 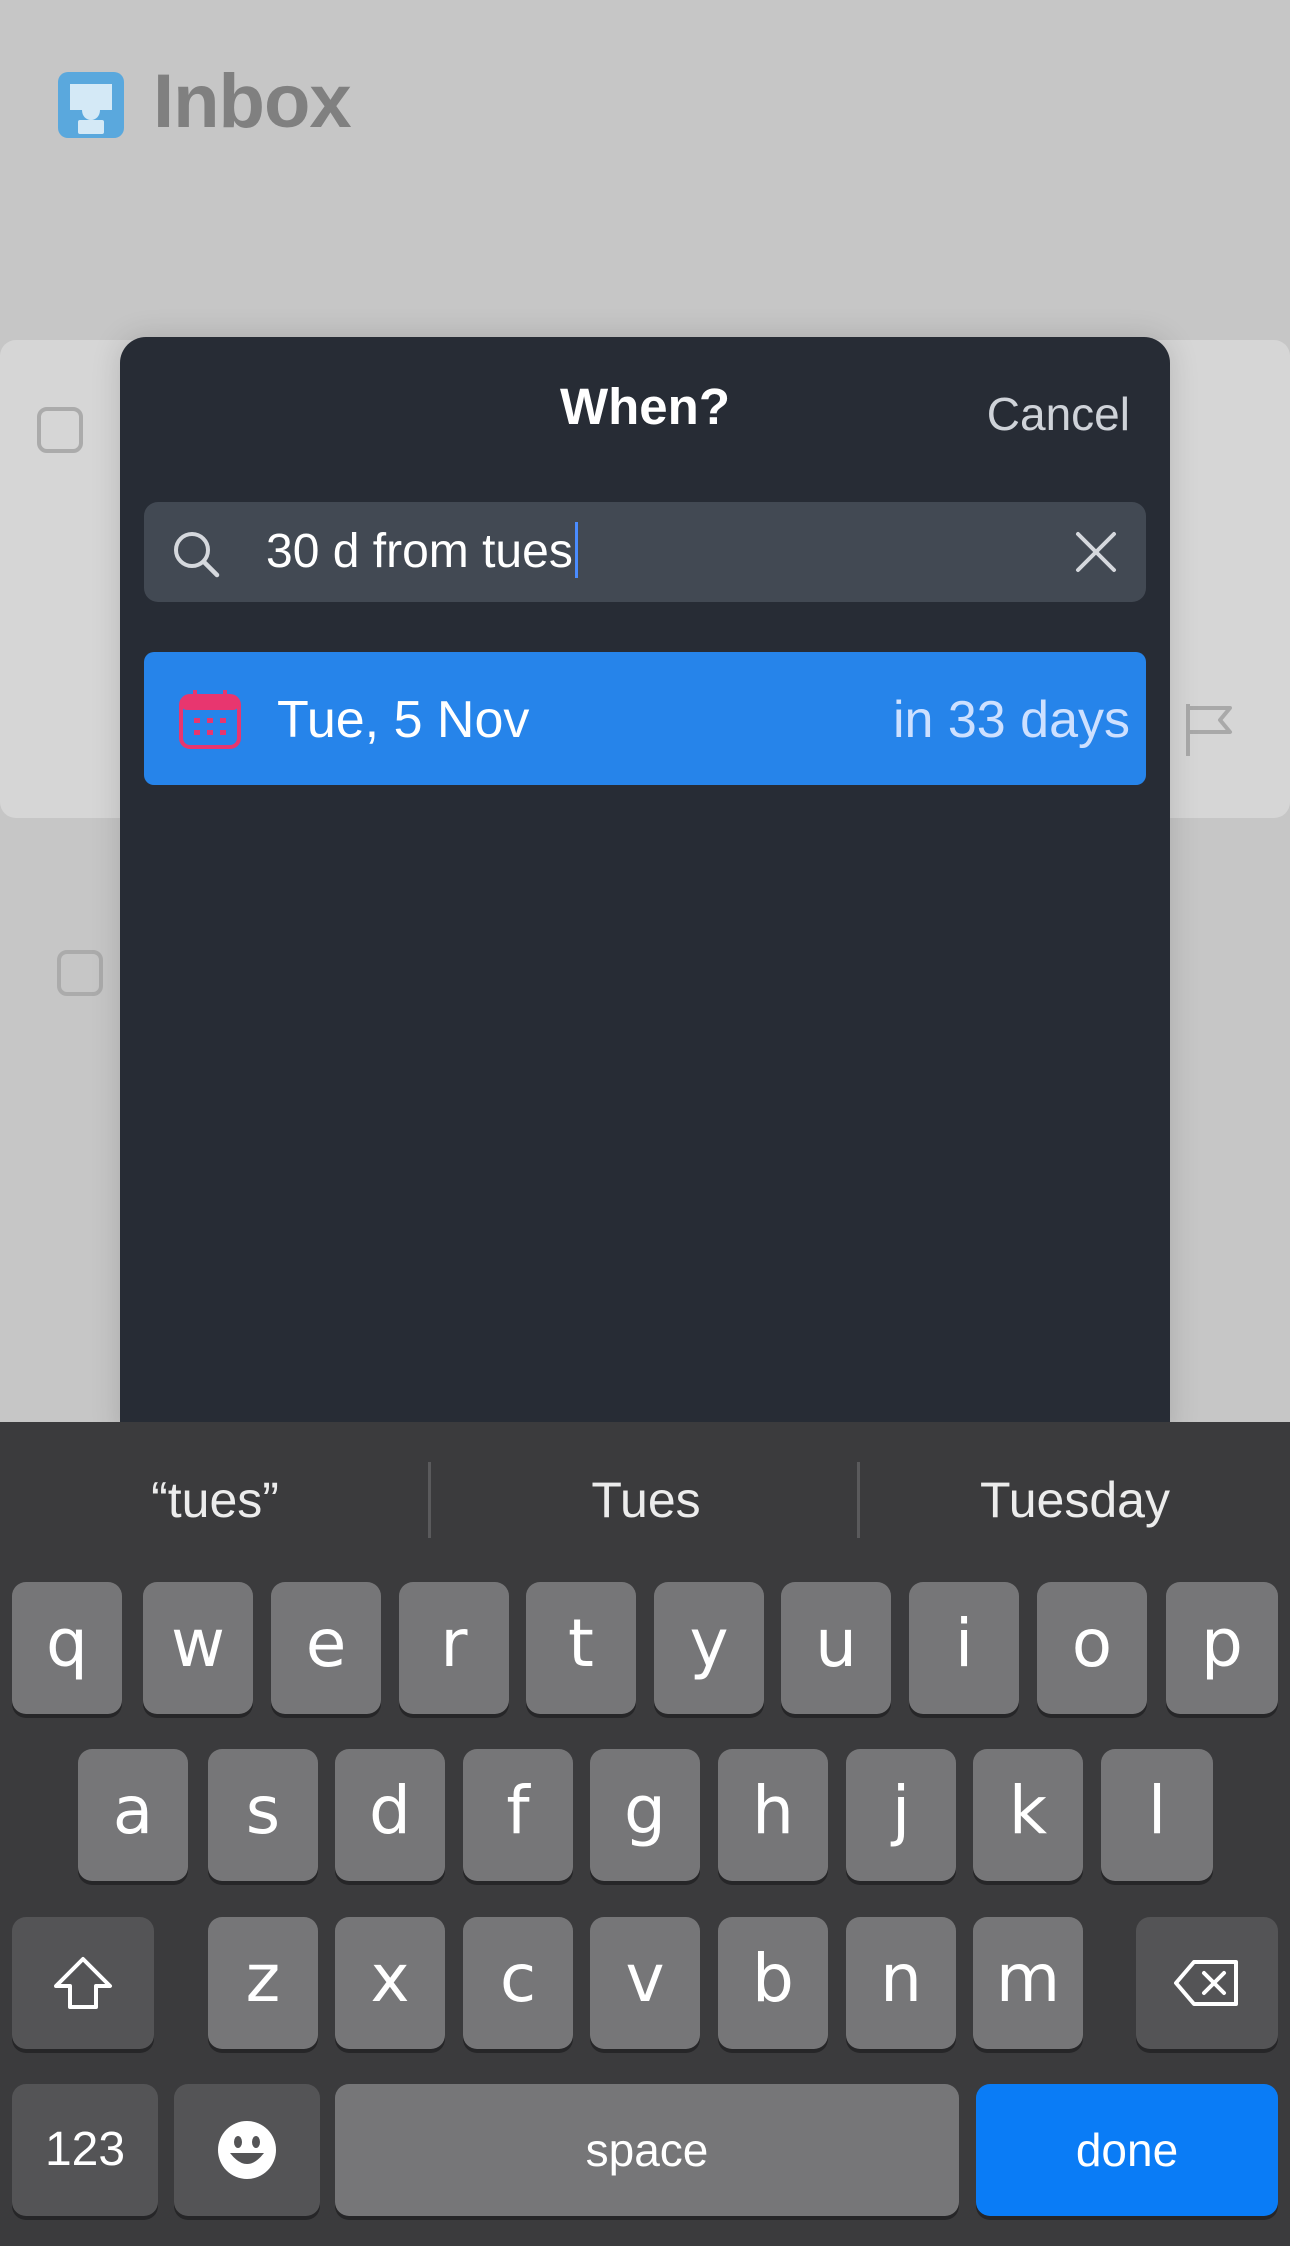 What do you see at coordinates (390, 1815) in the screenshot?
I see `key-d: d` at bounding box center [390, 1815].